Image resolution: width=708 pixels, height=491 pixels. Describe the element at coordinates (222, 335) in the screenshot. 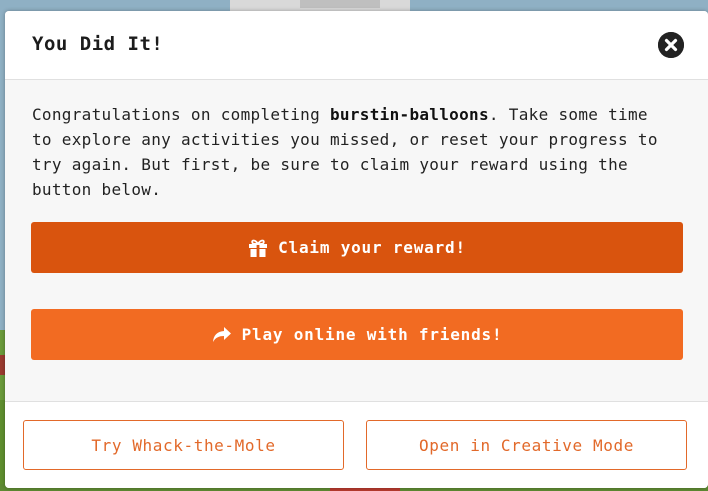

I see `share-arrow-icon` at that location.